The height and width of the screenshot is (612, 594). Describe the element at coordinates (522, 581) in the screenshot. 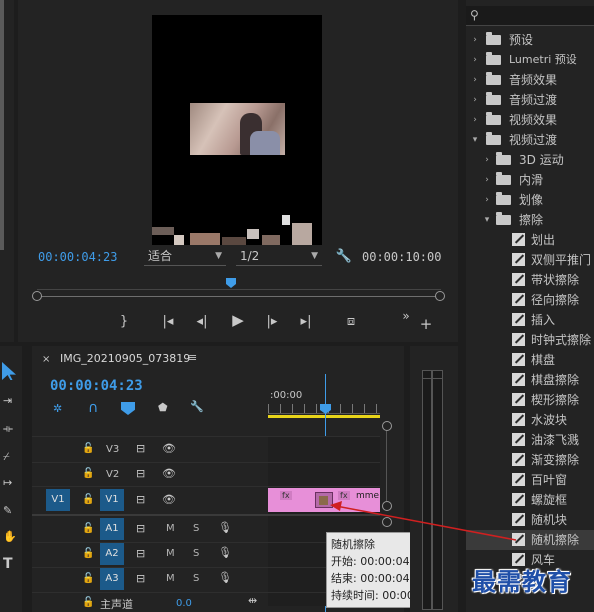

I see `watermark: 最需教育` at that location.